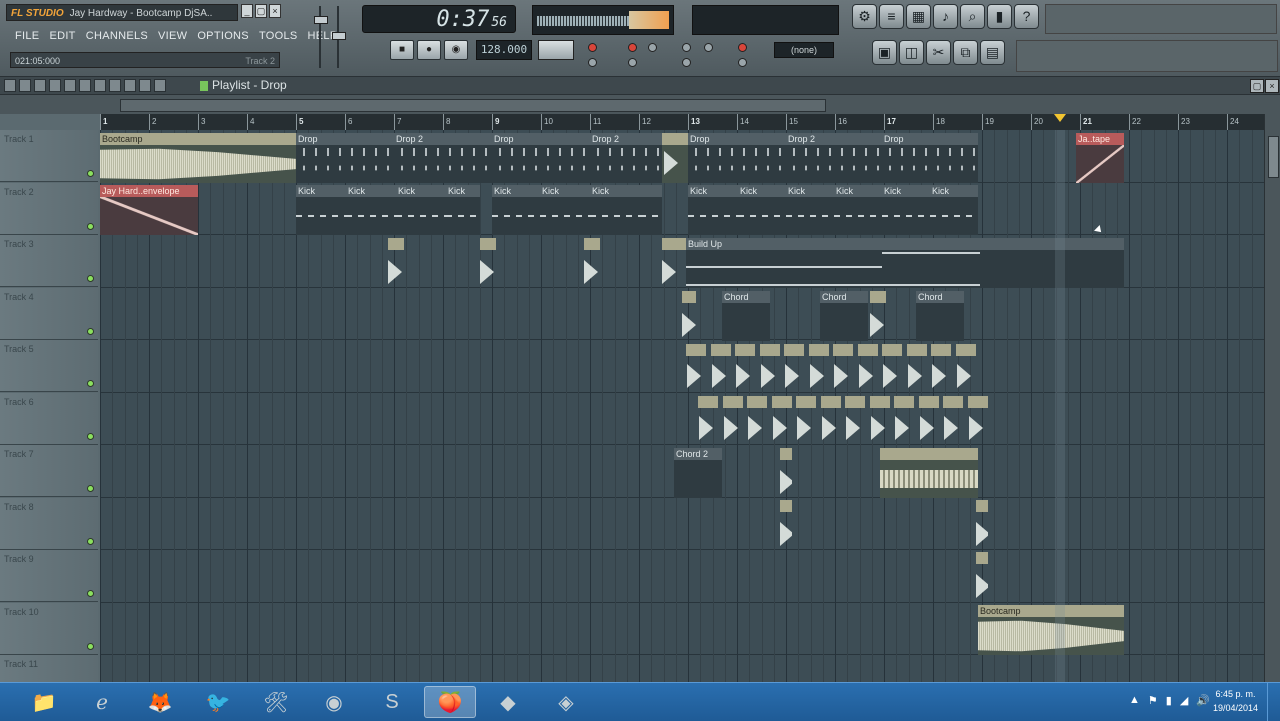 This screenshot has width=1280, height=721. I want to click on tool-menu-icon, so click(10, 85).